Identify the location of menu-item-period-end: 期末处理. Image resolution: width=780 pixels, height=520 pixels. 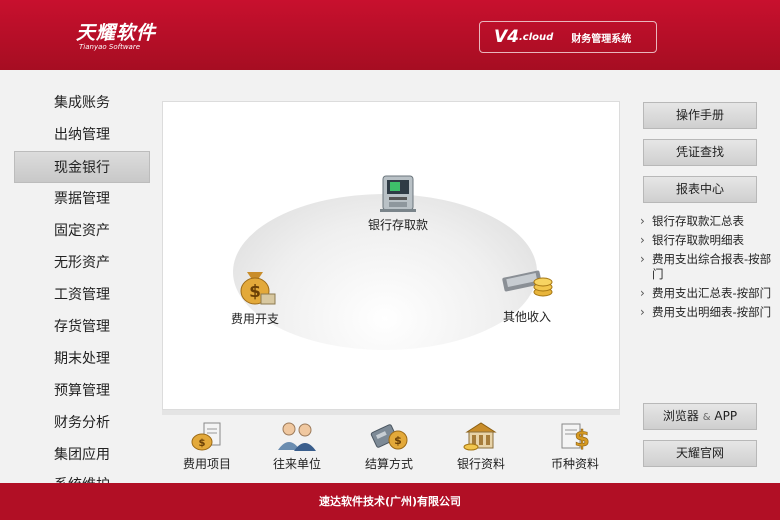
(82, 359).